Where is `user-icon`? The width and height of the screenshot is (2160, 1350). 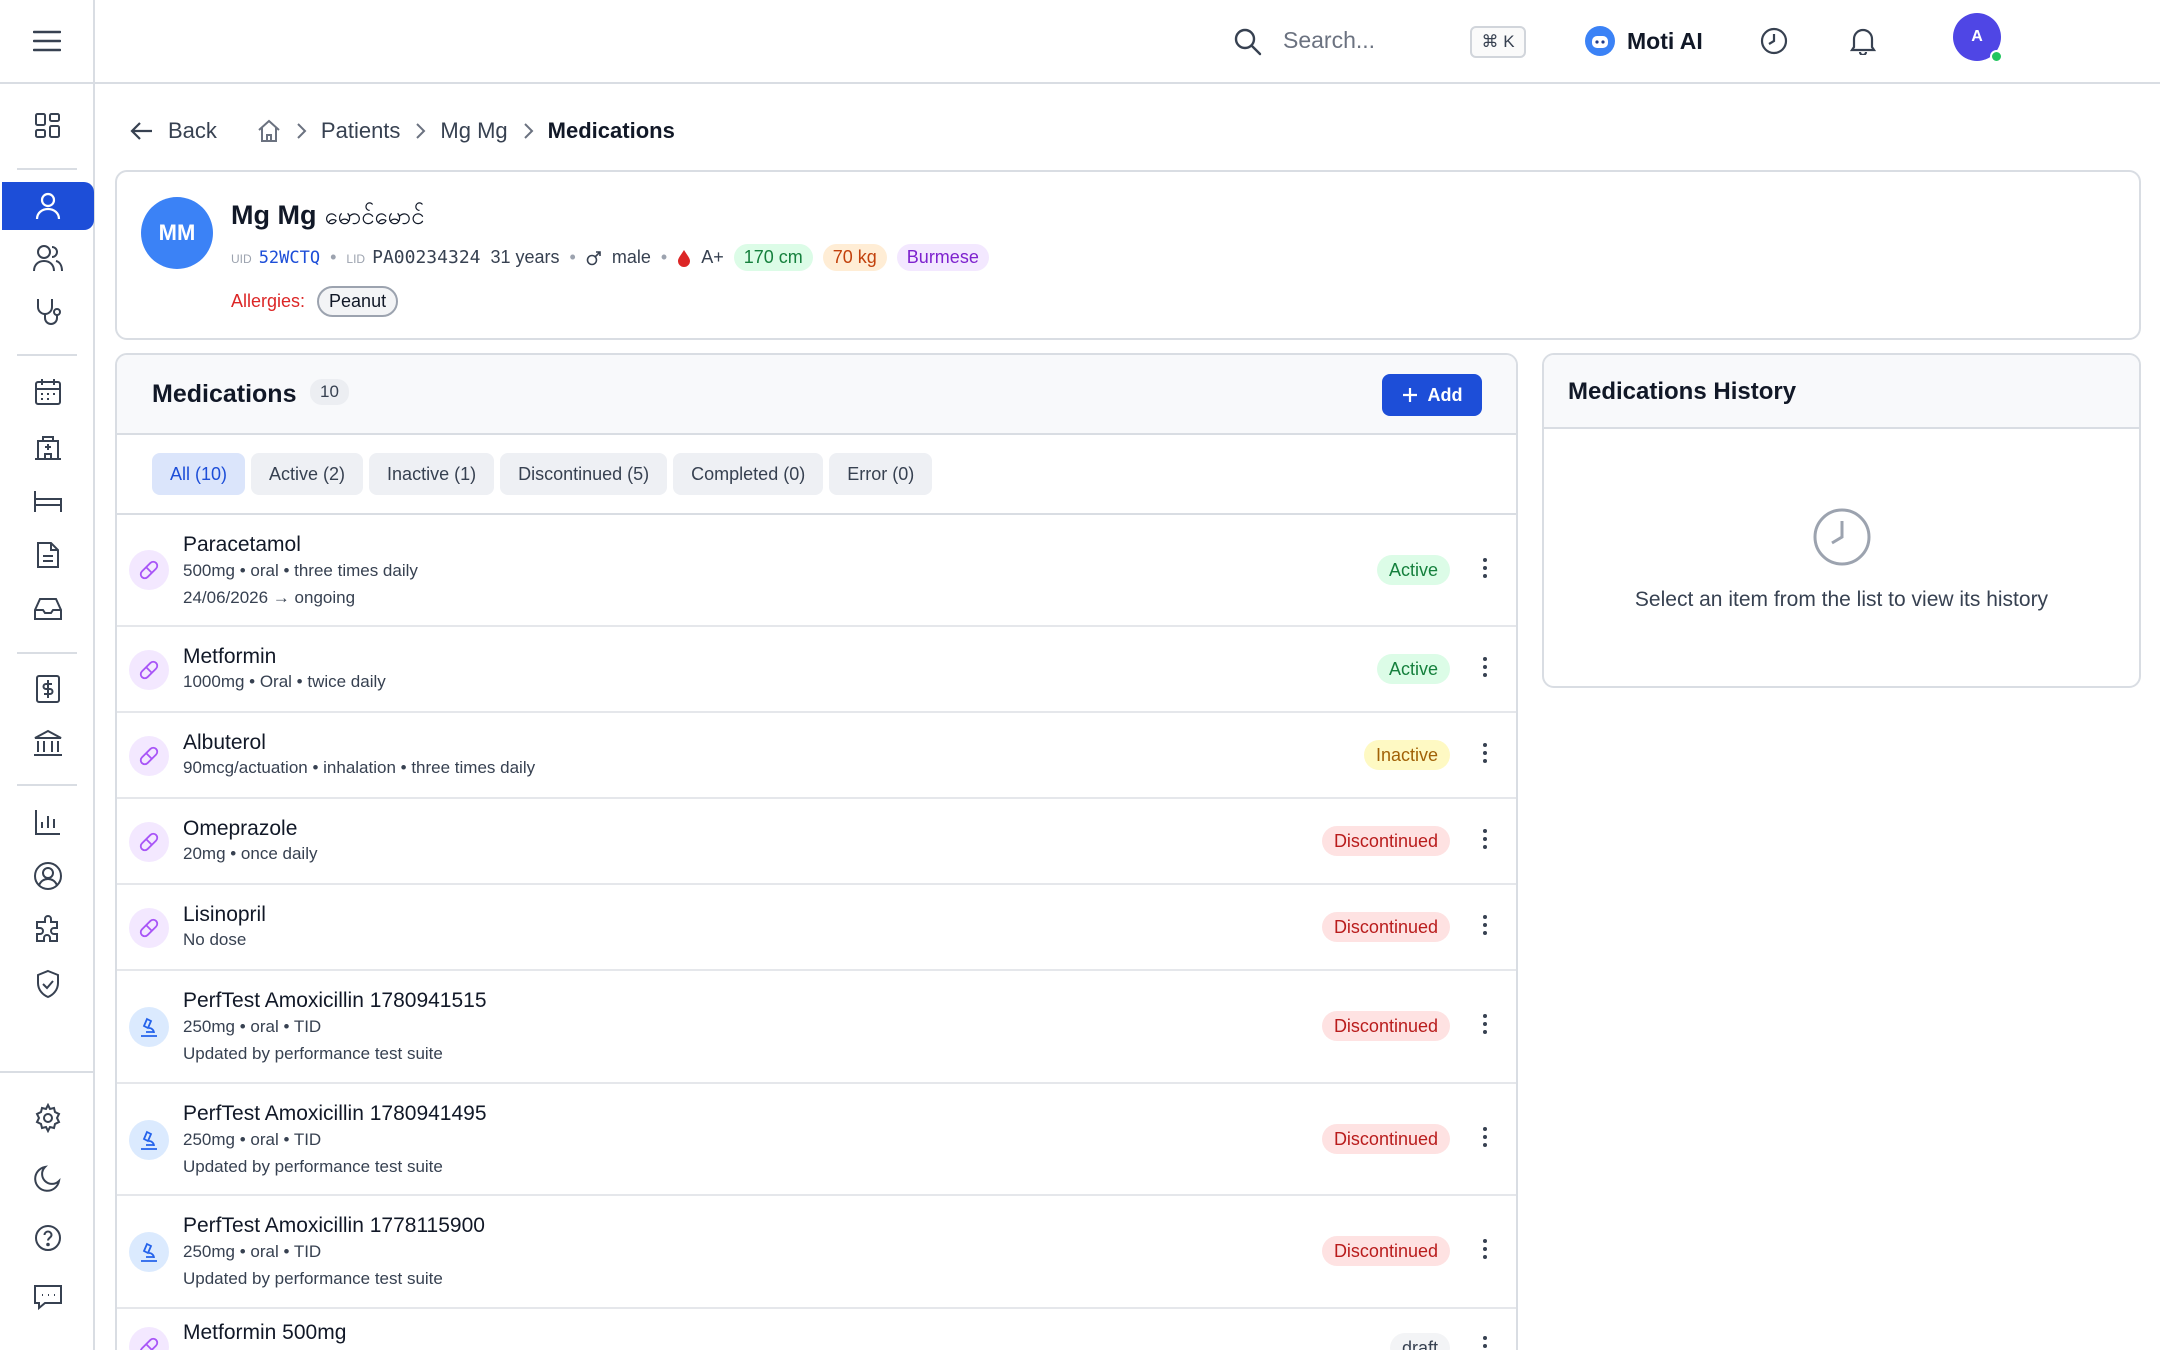 user-icon is located at coordinates (48, 206).